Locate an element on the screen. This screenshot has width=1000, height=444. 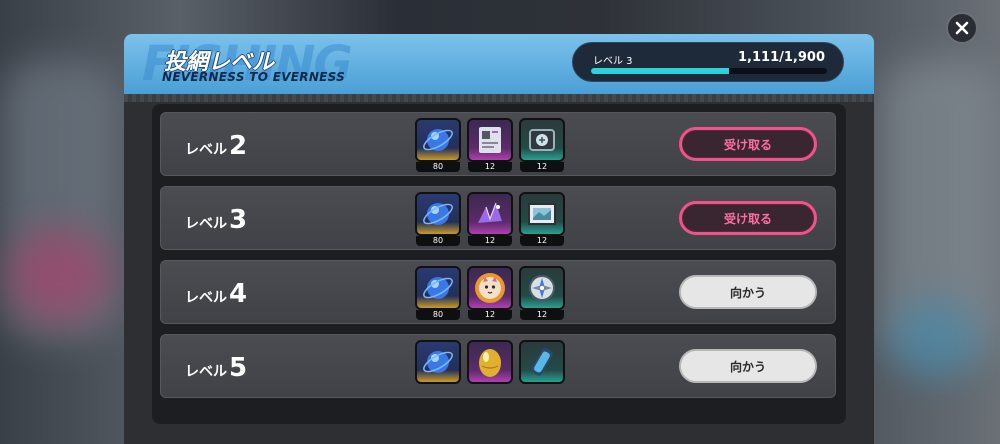
xp-progress-bar is located at coordinates (709, 71).